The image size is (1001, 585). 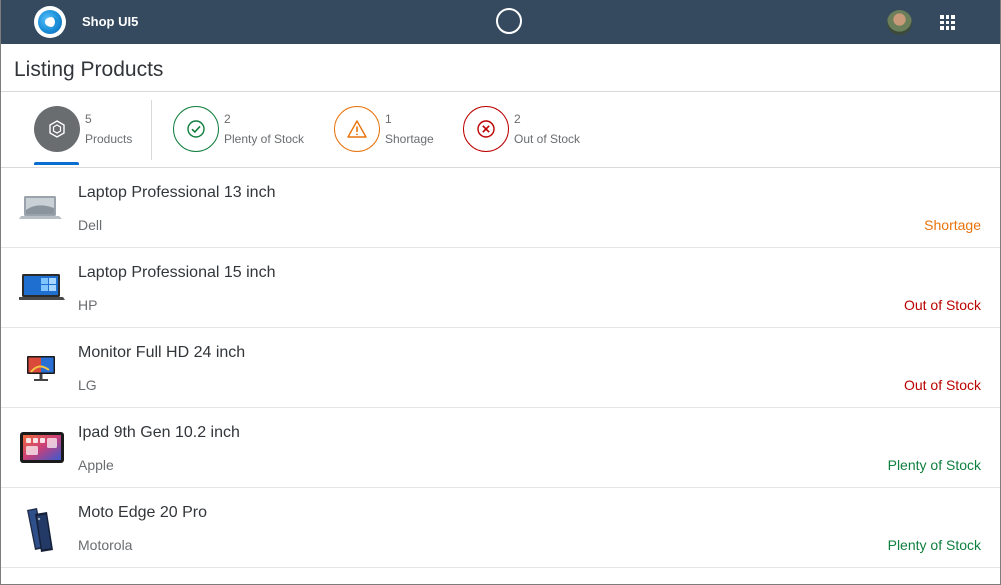 What do you see at coordinates (88, 119) in the screenshot?
I see `tab-count: 5` at bounding box center [88, 119].